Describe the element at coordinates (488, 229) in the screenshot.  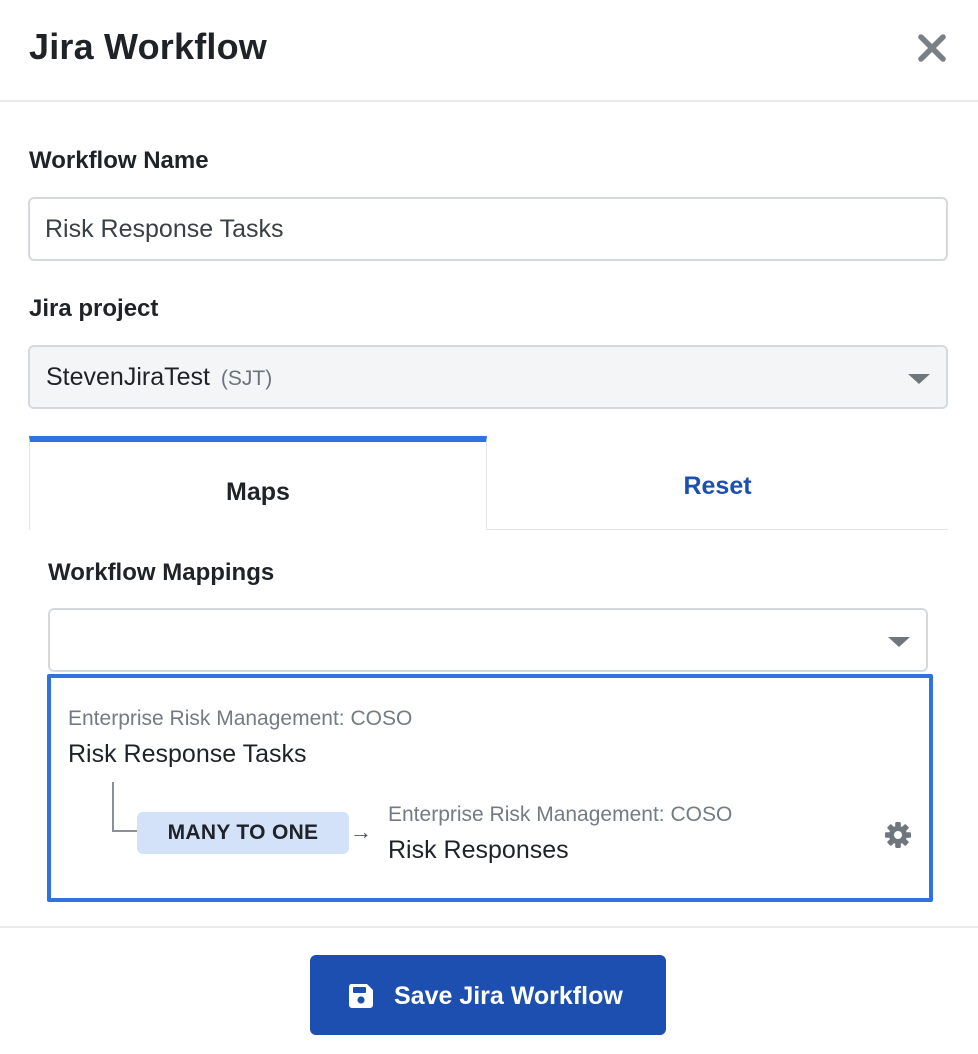
I see `workflow-name-input` at that location.